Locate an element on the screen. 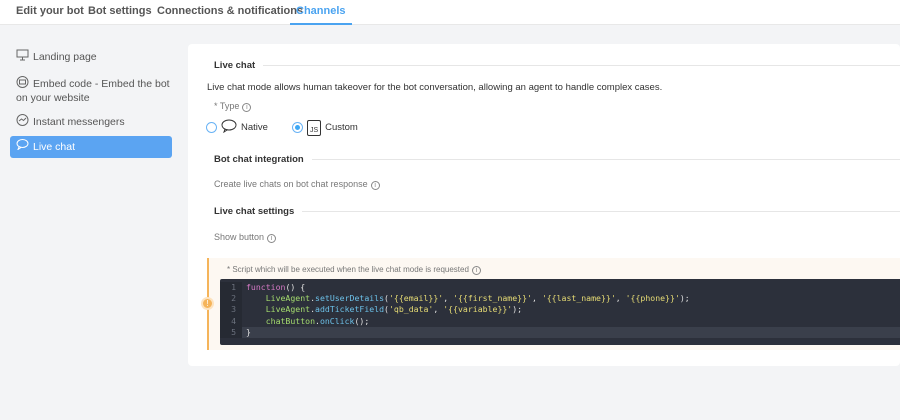 The width and height of the screenshot is (900, 420). code-token: addTicketField is located at coordinates (350, 309).